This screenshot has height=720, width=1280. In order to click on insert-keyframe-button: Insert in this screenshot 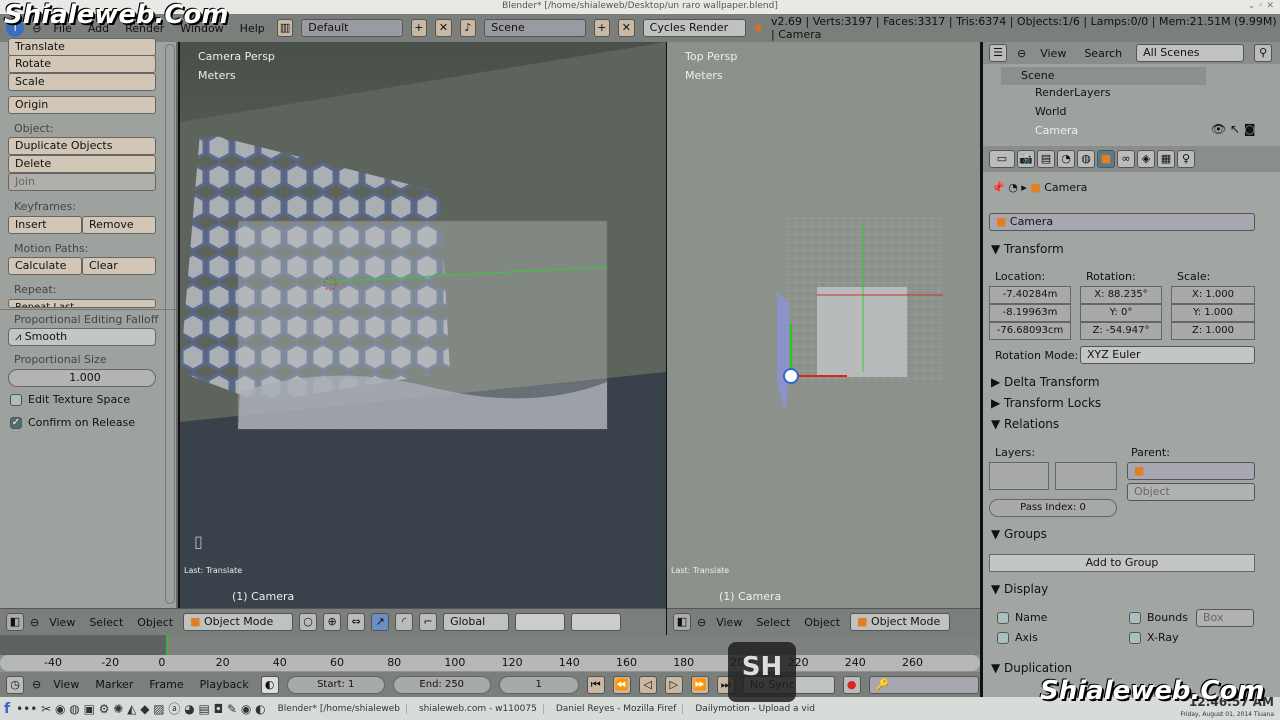, I will do `click(45, 225)`.